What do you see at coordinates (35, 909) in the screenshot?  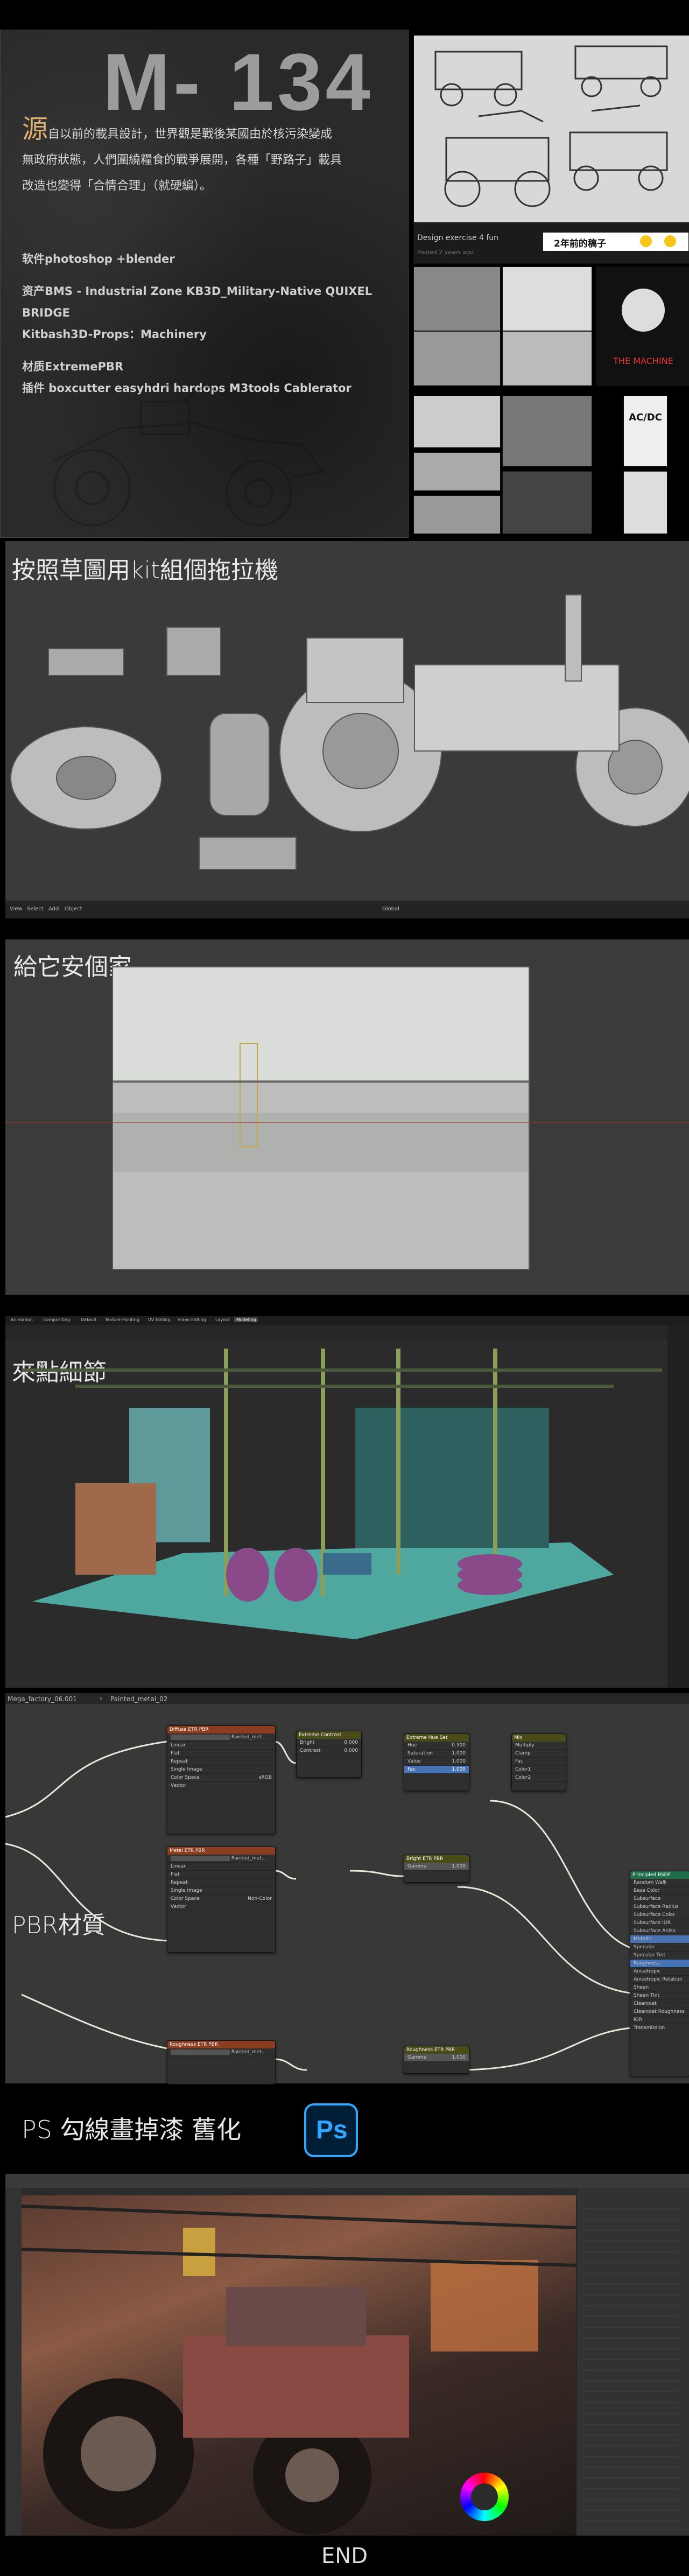 I see `menu-select: Select` at bounding box center [35, 909].